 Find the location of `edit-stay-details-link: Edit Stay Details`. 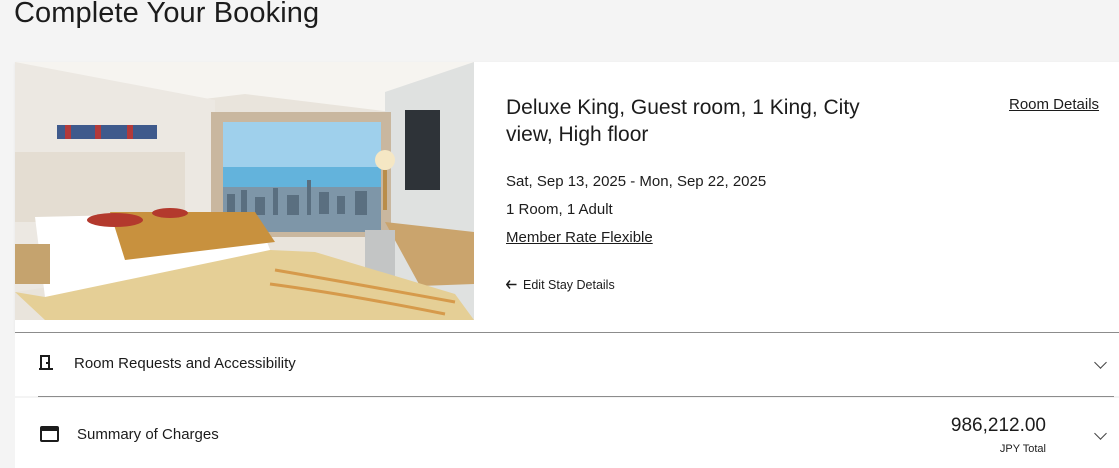

edit-stay-details-link: Edit Stay Details is located at coordinates (560, 285).